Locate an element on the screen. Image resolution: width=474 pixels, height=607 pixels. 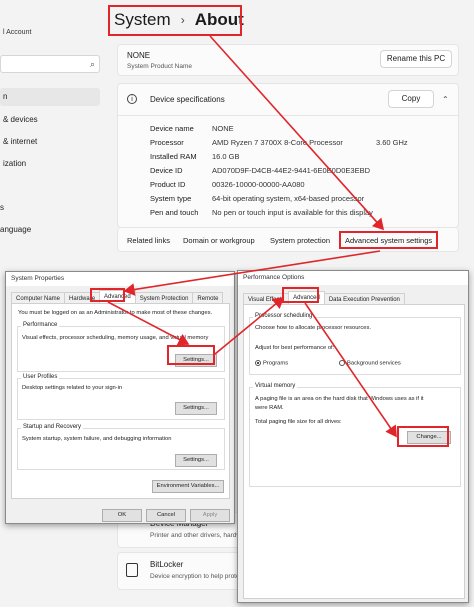
sidebar-item-bluetooth-devices: & devices is located at coordinates (20, 119).